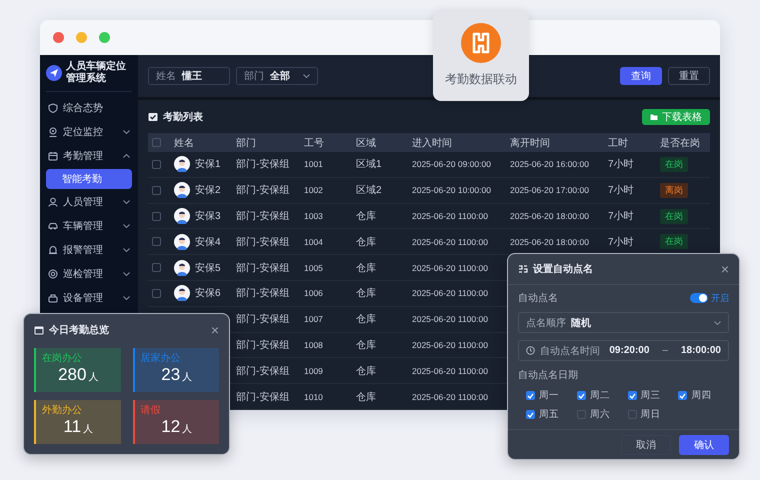 The image size is (760, 480). What do you see at coordinates (646, 445) in the screenshot?
I see `cancel-button: 取消` at bounding box center [646, 445].